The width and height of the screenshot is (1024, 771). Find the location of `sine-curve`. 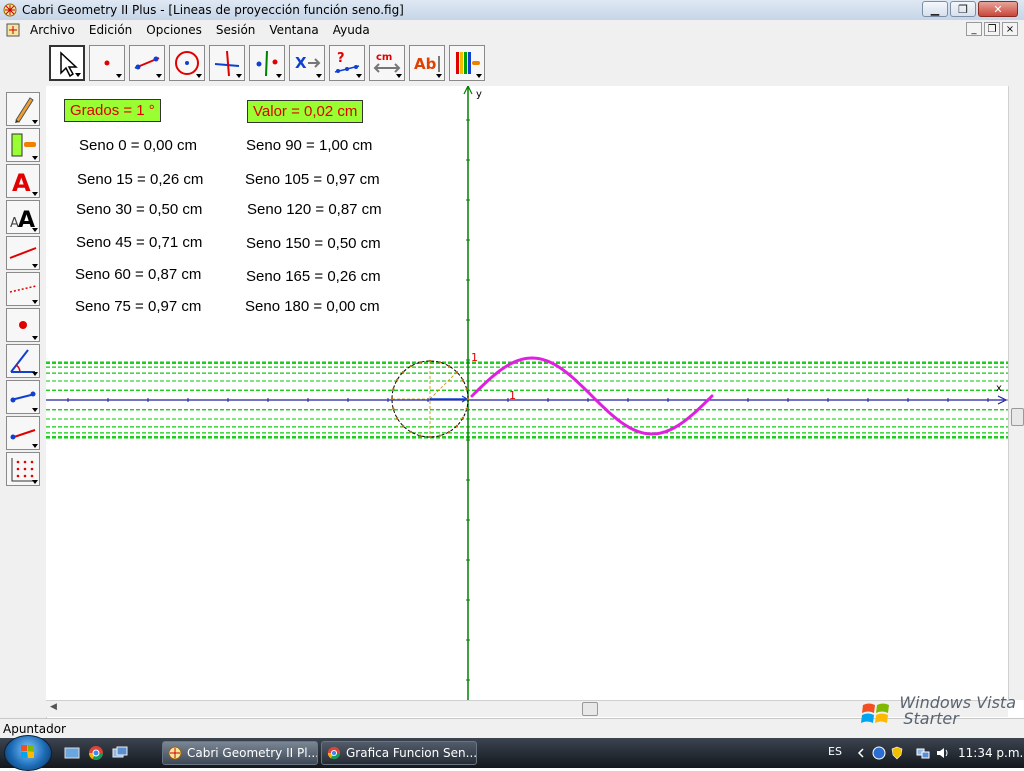

sine-curve is located at coordinates (592, 396).